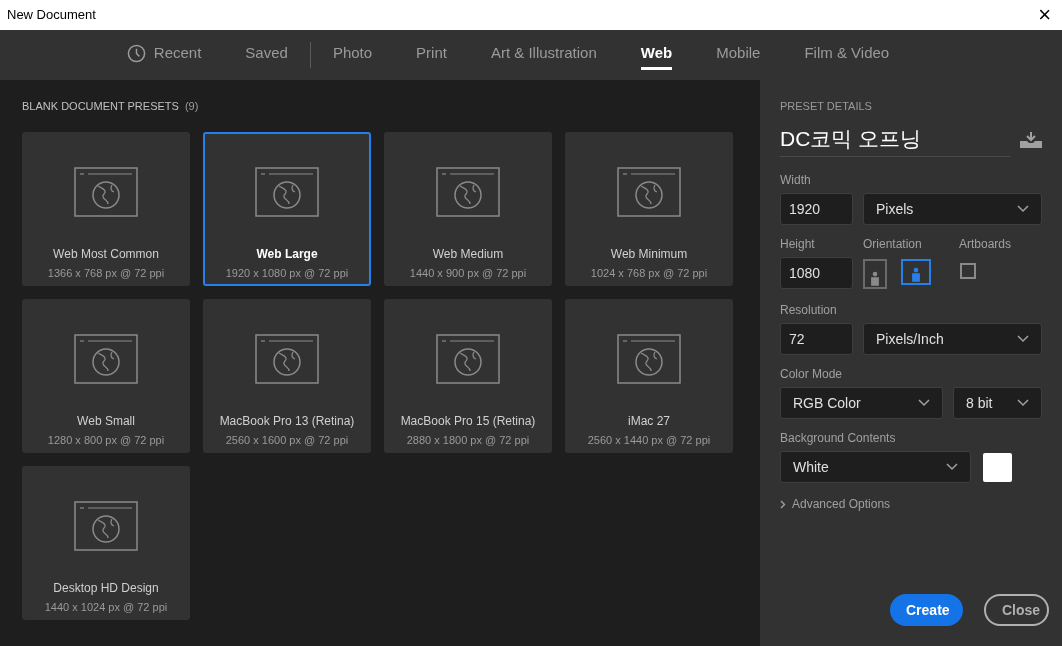  Describe the element at coordinates (783, 504) in the screenshot. I see `chevron-right-icon` at that location.